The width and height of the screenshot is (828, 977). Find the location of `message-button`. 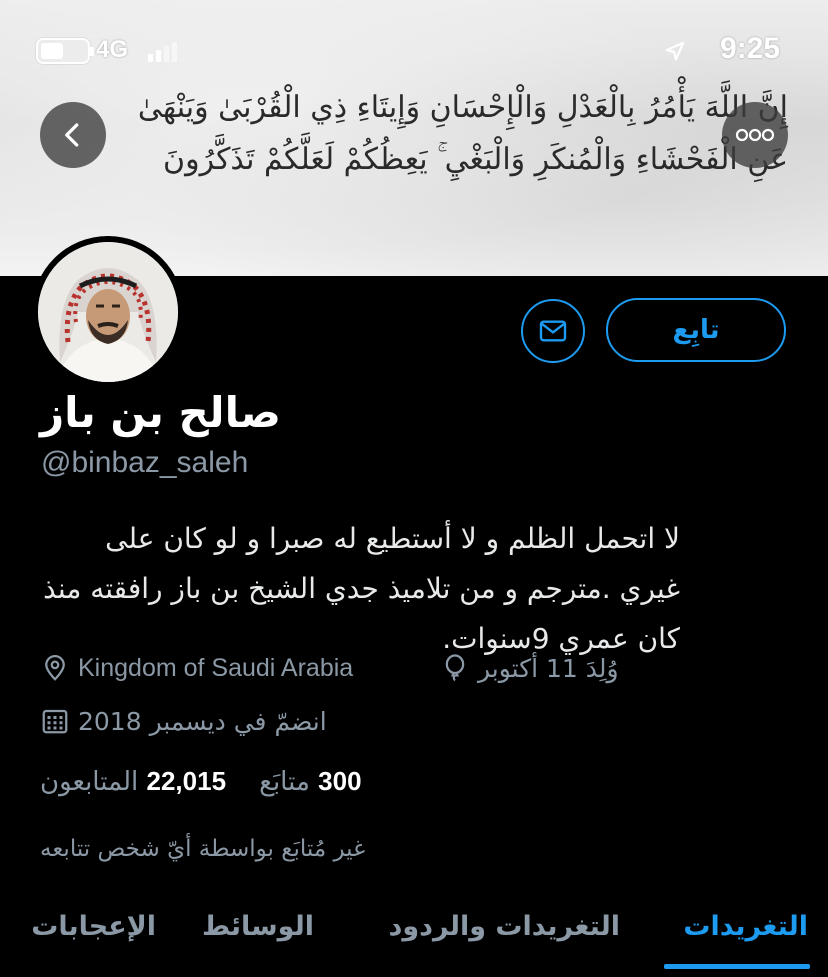

message-button is located at coordinates (553, 331).